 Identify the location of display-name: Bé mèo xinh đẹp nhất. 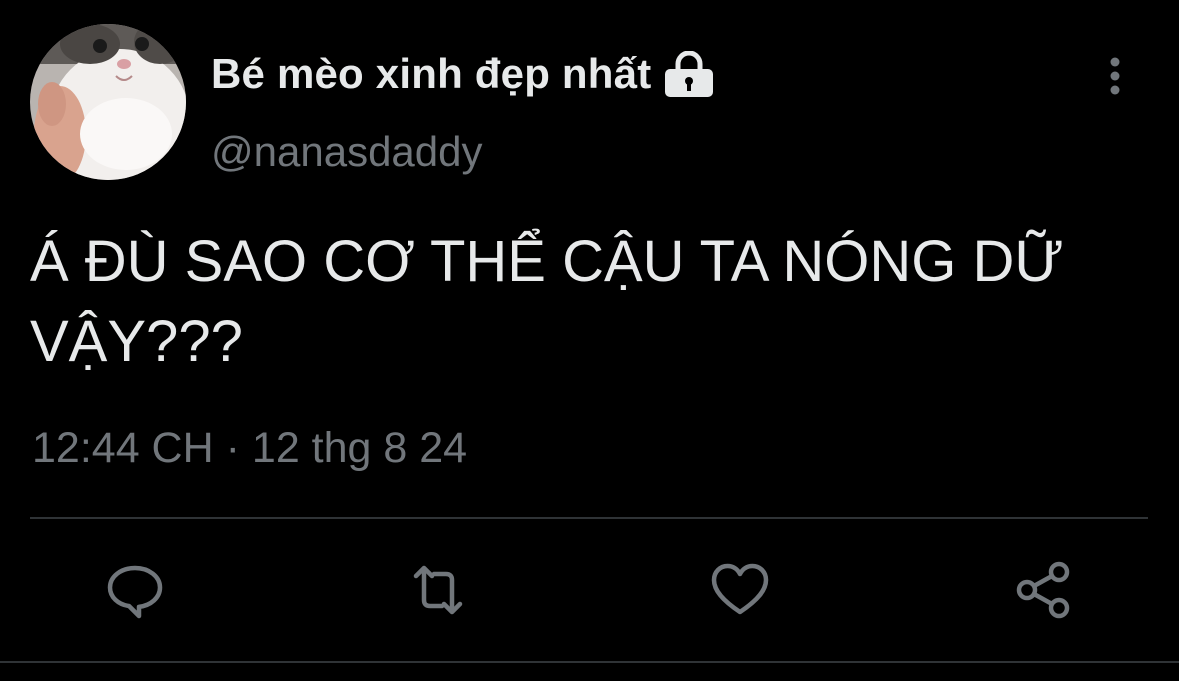
(431, 74).